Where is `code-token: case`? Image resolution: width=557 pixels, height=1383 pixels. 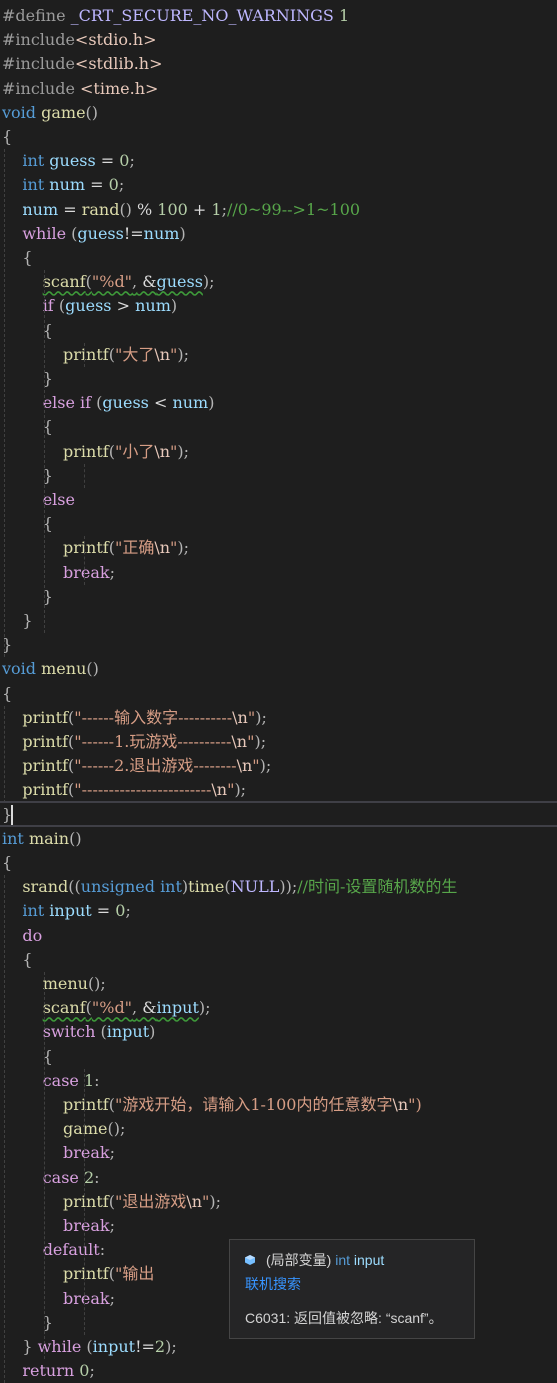 code-token: case is located at coordinates (63, 1177).